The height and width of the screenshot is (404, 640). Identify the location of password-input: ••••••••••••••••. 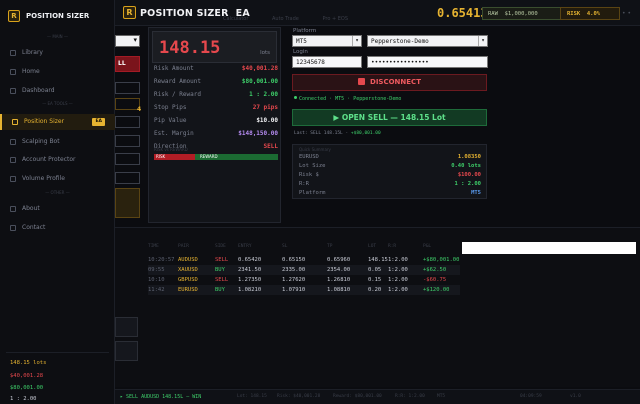
(427, 62).